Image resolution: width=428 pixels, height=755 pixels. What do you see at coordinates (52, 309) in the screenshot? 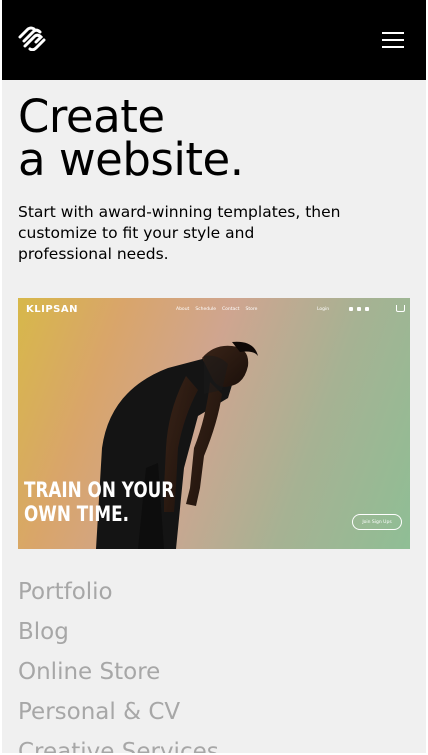
I see `template-brand: KLIPSAN` at bounding box center [52, 309].